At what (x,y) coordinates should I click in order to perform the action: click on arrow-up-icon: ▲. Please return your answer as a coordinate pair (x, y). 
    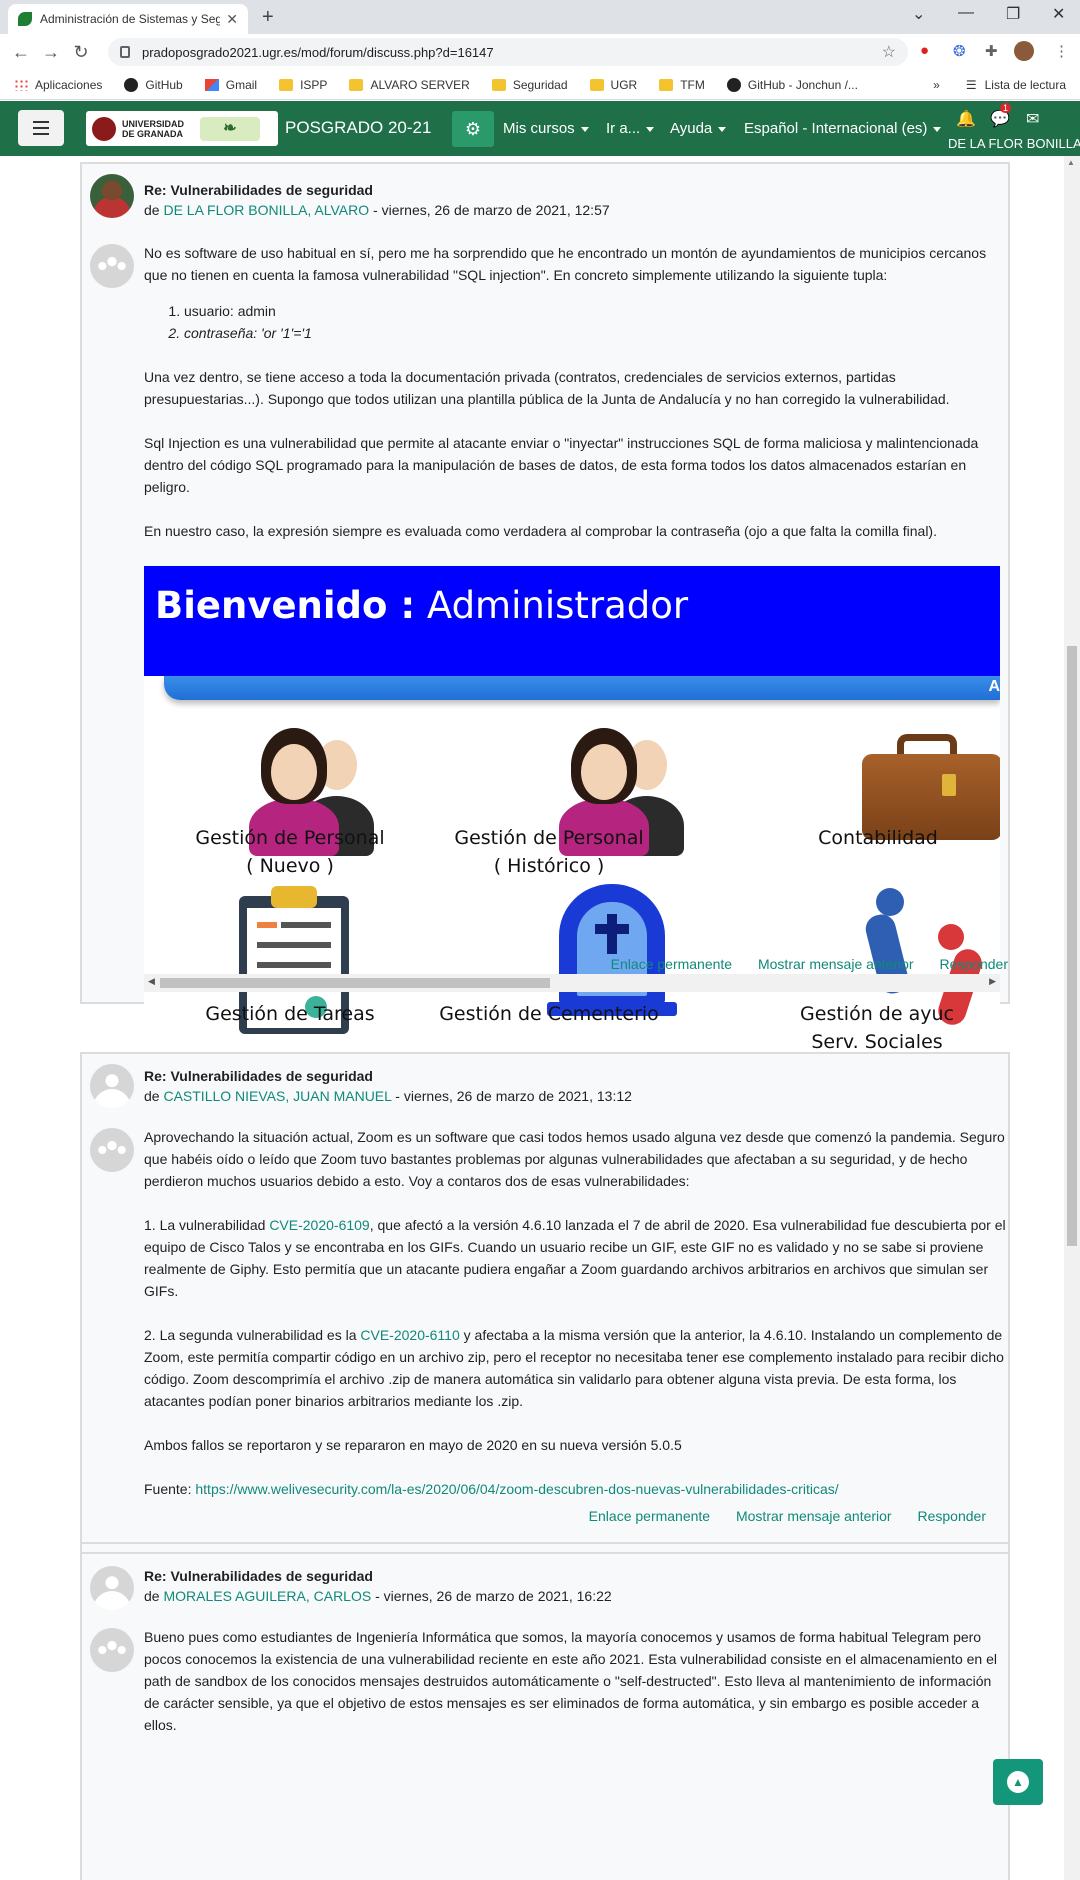
    Looking at the image, I should click on (1018, 1782).